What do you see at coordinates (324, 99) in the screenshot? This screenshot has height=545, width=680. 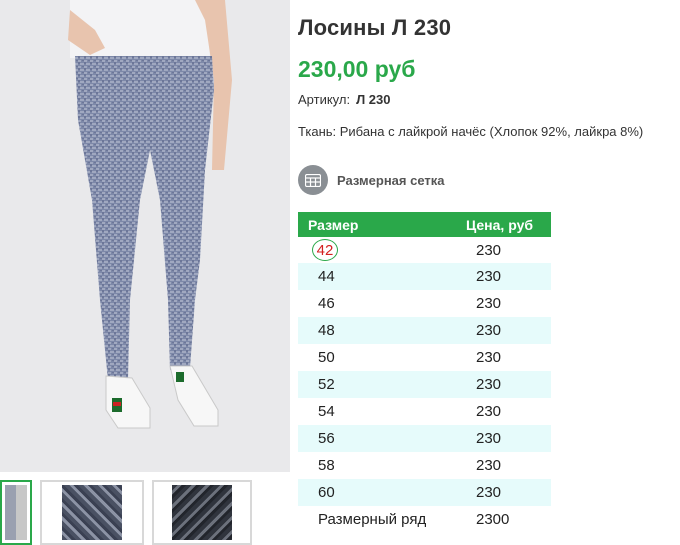 I see `article-label: Артикул:` at bounding box center [324, 99].